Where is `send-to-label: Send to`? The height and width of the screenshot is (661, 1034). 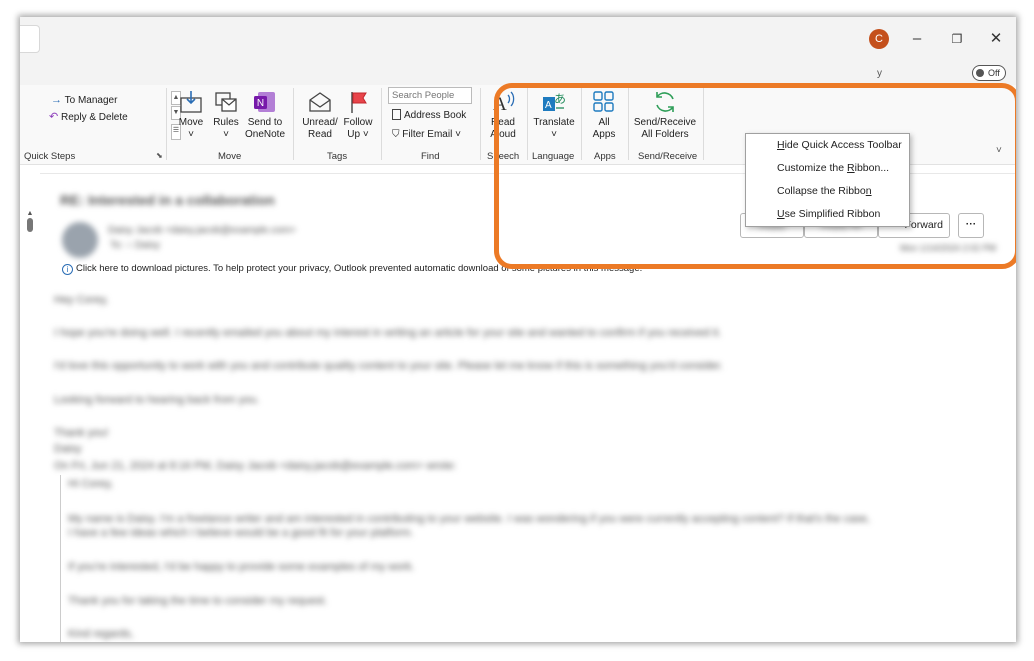
send-to-label: Send to is located at coordinates (265, 122).